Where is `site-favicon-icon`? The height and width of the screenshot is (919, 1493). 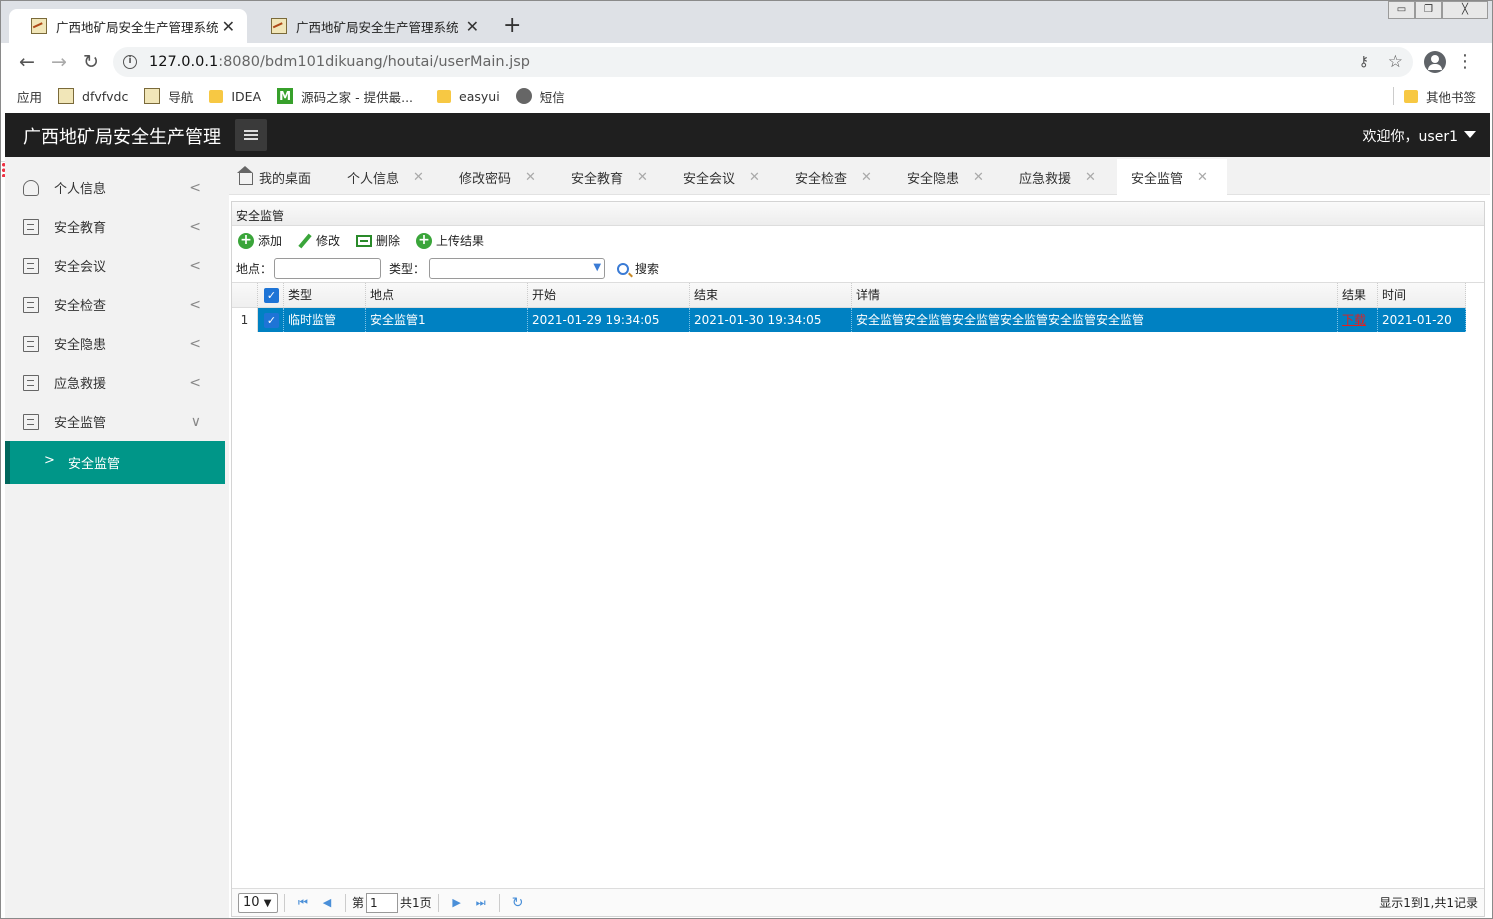
site-favicon-icon is located at coordinates (39, 26).